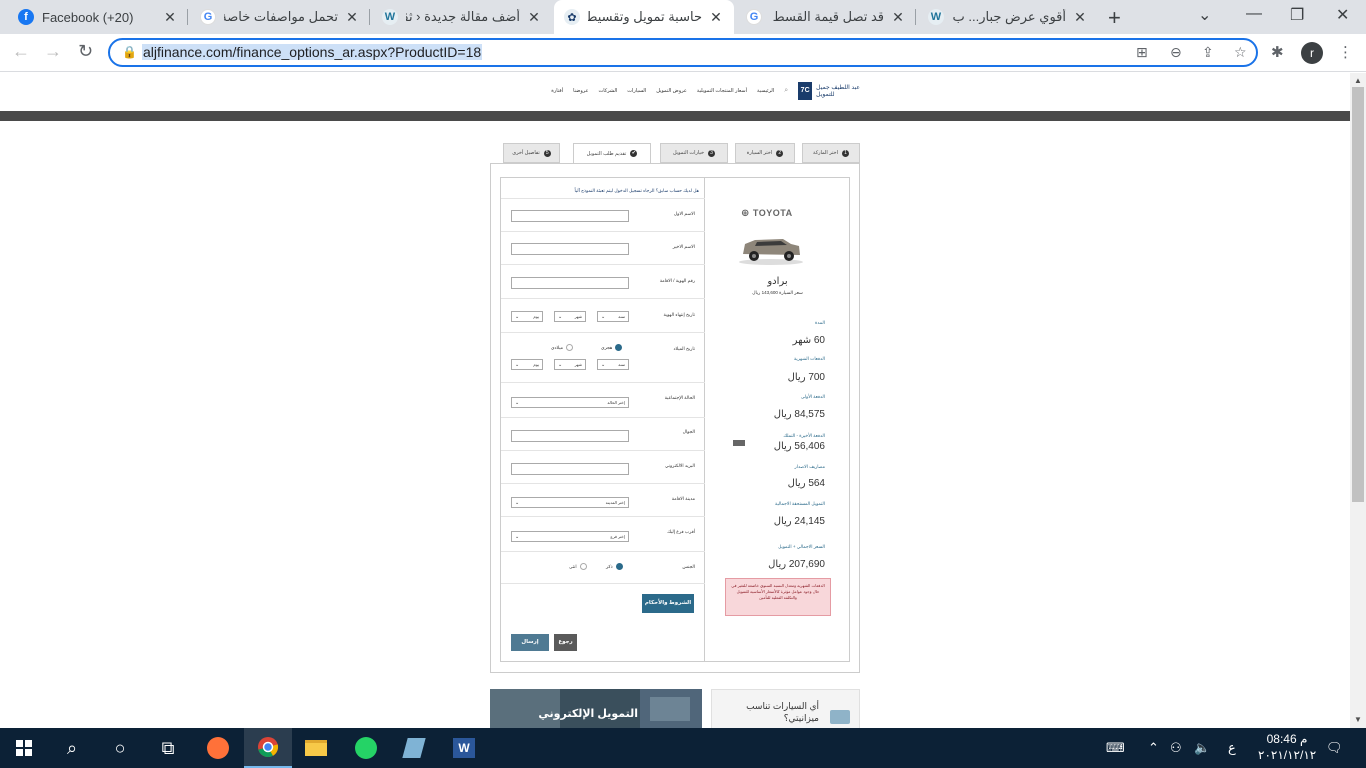 This screenshot has height=768, width=1366. Describe the element at coordinates (765, 91) in the screenshot. I see `nav-home: الرئيسية` at that location.